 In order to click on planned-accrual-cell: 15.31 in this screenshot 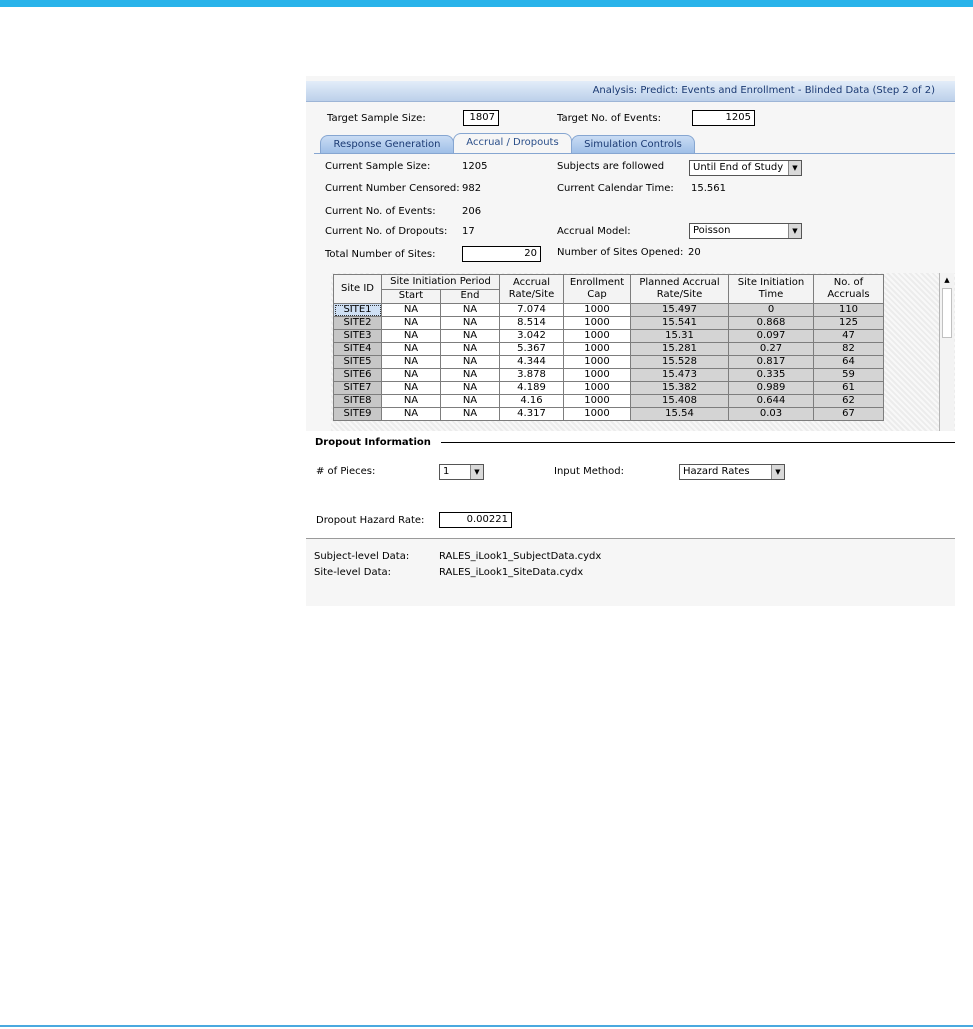, I will do `click(679, 336)`.